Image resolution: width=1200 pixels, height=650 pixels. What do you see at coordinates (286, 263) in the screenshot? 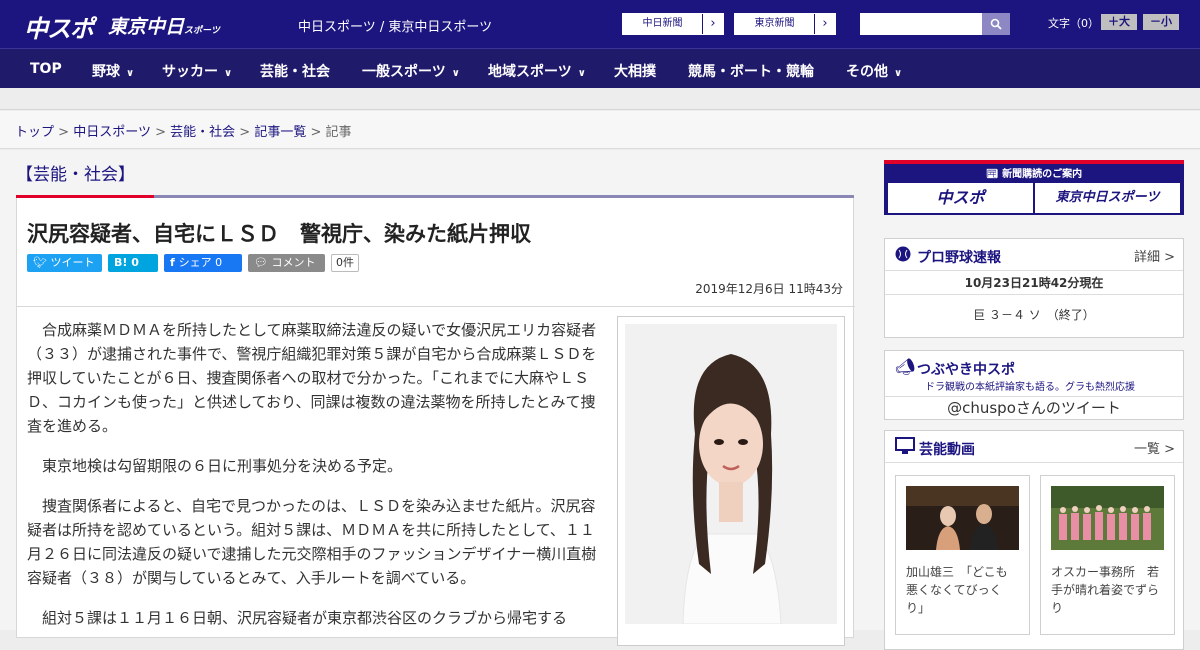
I see `comment-button: 💬︎ コメント` at bounding box center [286, 263].